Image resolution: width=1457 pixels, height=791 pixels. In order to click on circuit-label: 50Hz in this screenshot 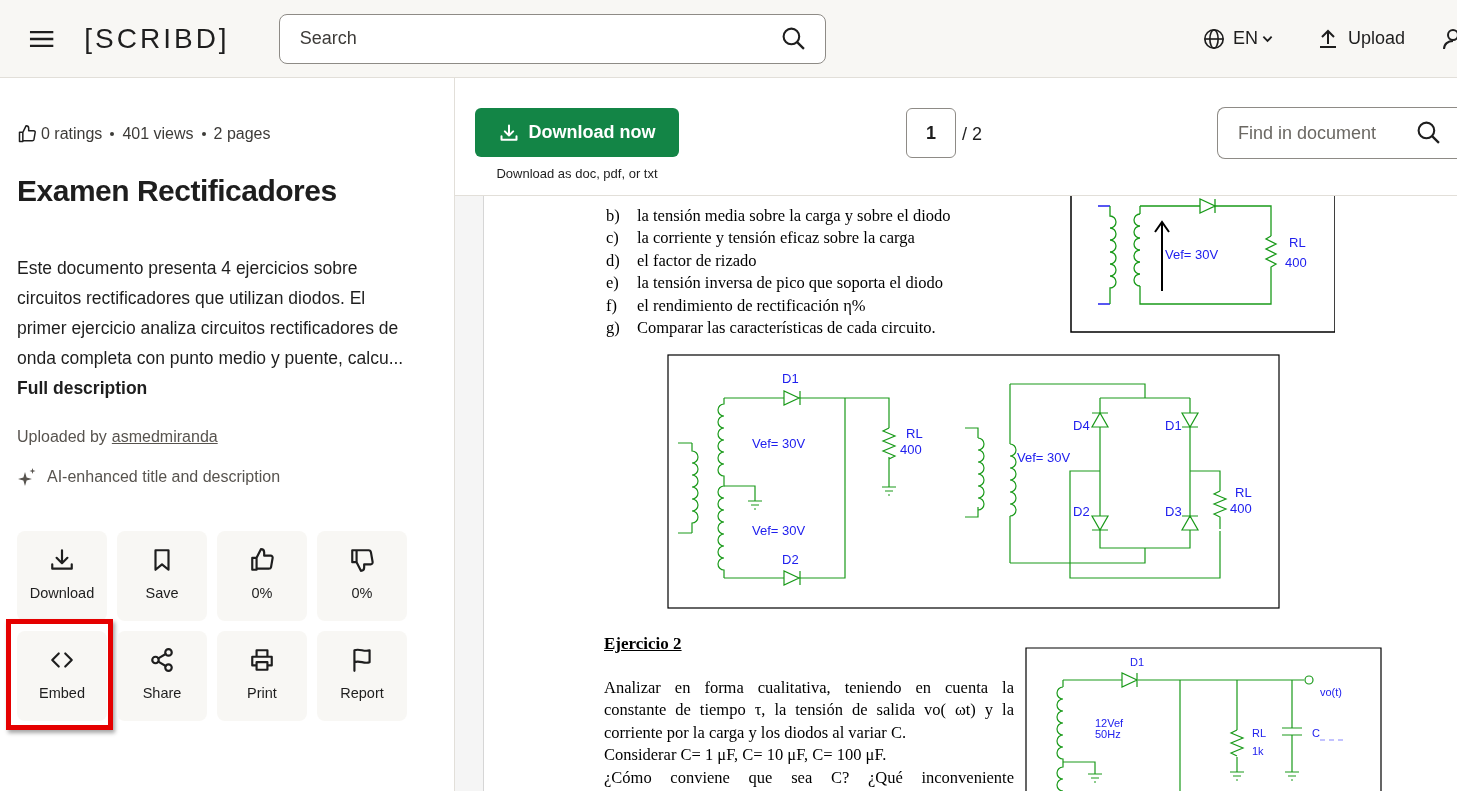, I will do `click(1108, 734)`.